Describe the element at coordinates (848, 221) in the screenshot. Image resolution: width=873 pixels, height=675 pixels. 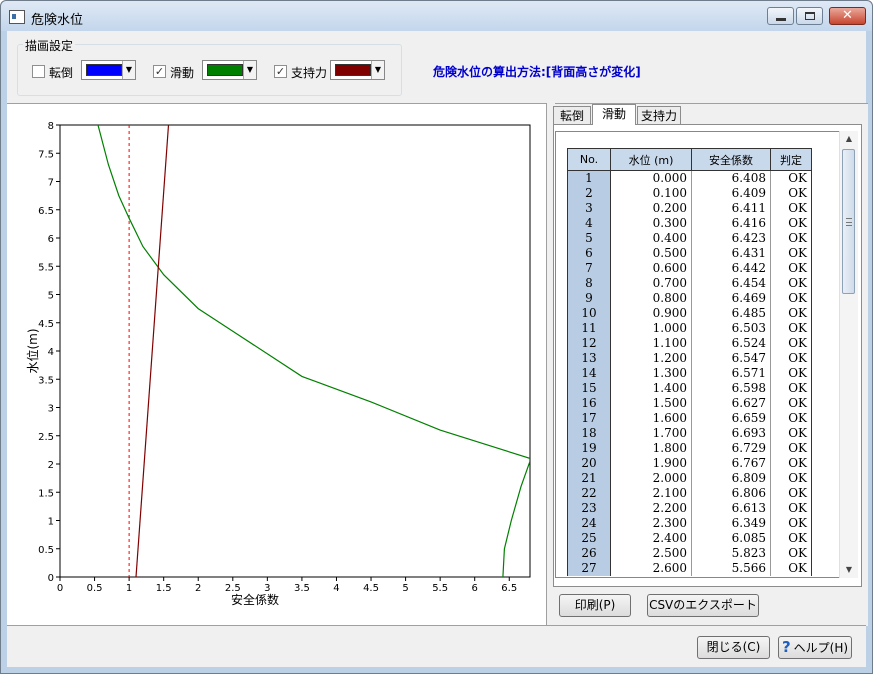
I see `scrollbar-thumb` at that location.